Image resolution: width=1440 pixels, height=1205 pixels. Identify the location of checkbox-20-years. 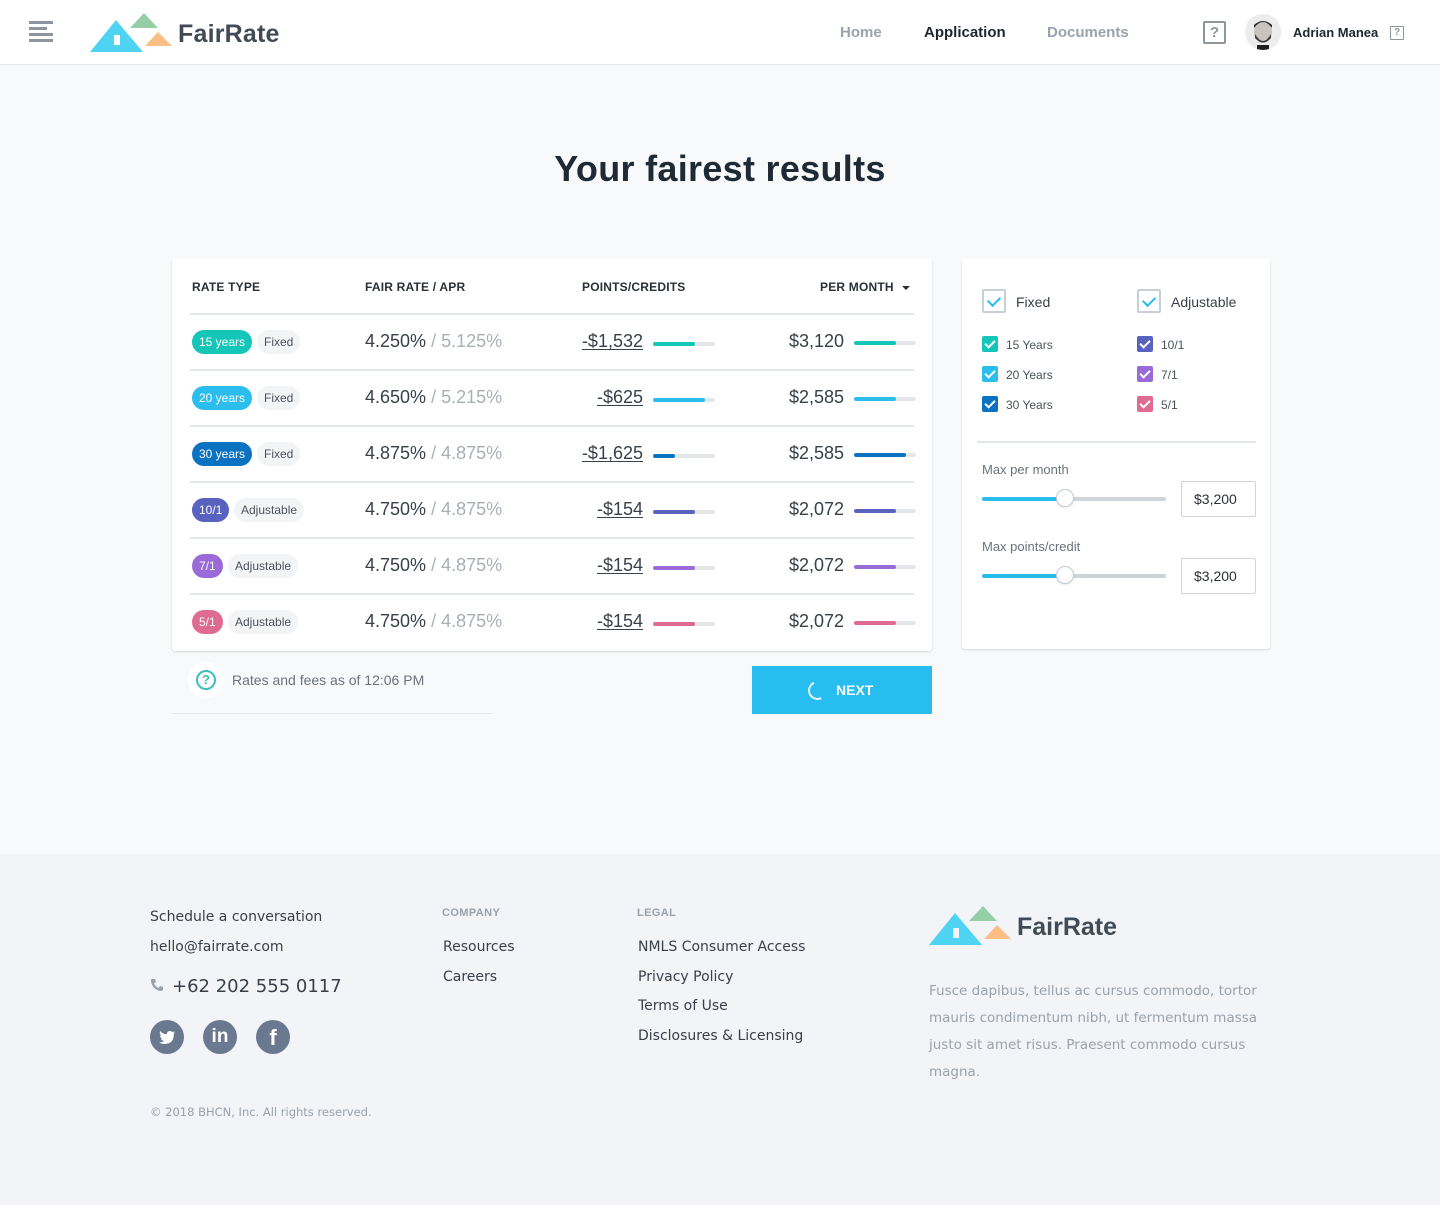
(990, 374).